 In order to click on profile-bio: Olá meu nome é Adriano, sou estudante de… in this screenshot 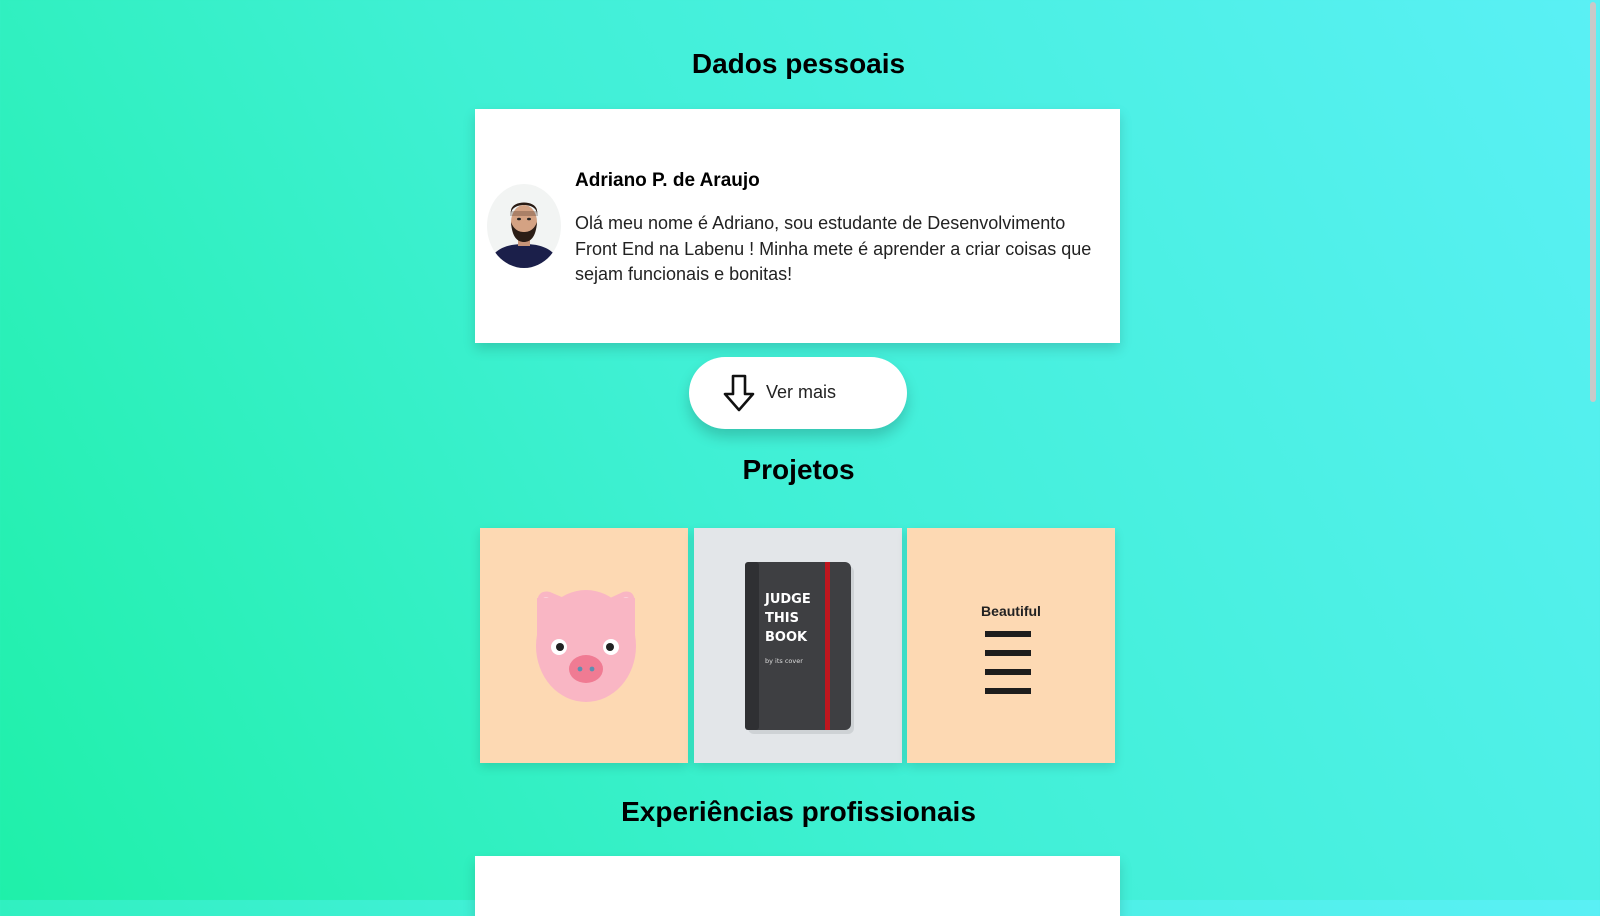, I will do `click(833, 248)`.